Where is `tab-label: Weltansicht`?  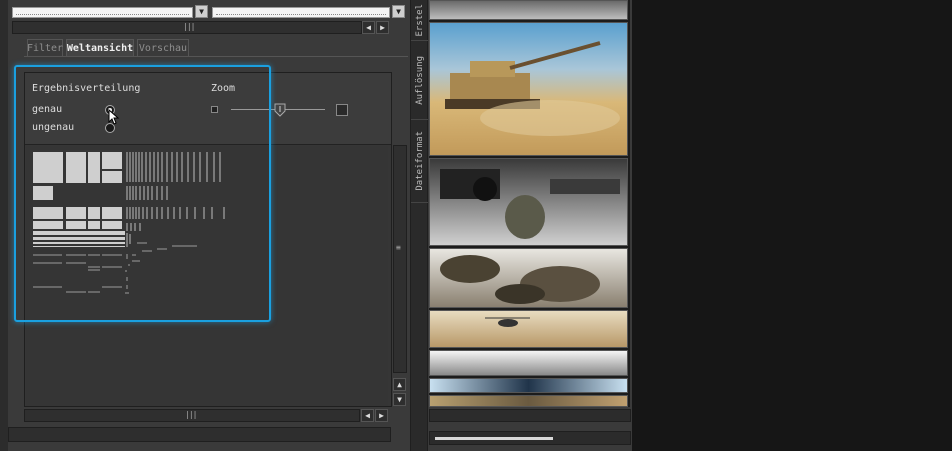 tab-label: Weltansicht is located at coordinates (100, 48).